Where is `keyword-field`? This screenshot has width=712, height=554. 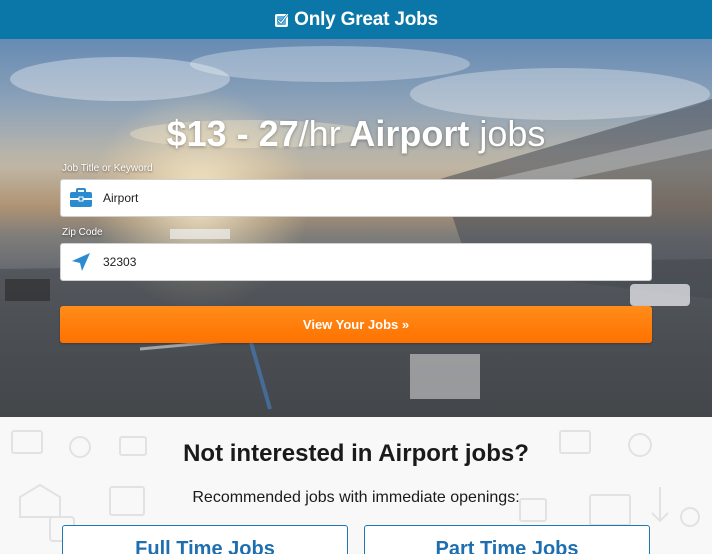 keyword-field is located at coordinates (356, 198).